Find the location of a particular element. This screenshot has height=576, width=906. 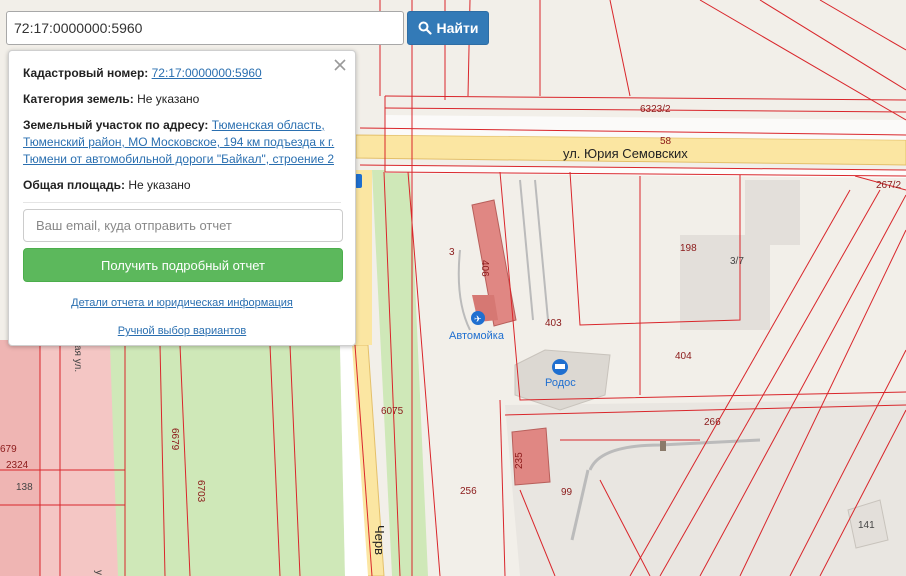

manual-selection-link: Ручной выбор вариантов is located at coordinates (182, 331).